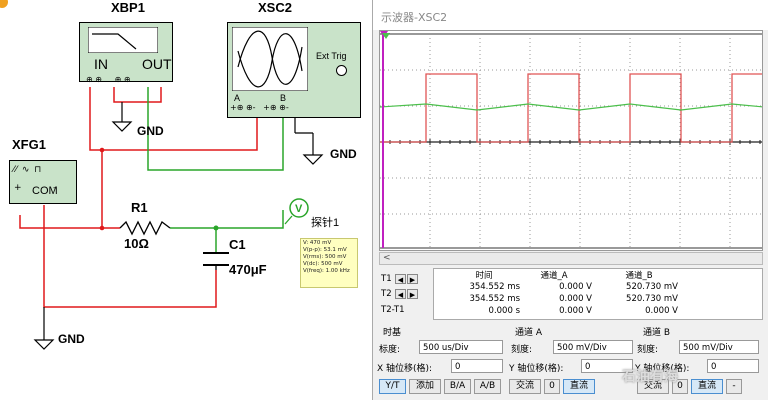  Describe the element at coordinates (145, 228) in the screenshot. I see `resistor-r1-symbol` at that location.